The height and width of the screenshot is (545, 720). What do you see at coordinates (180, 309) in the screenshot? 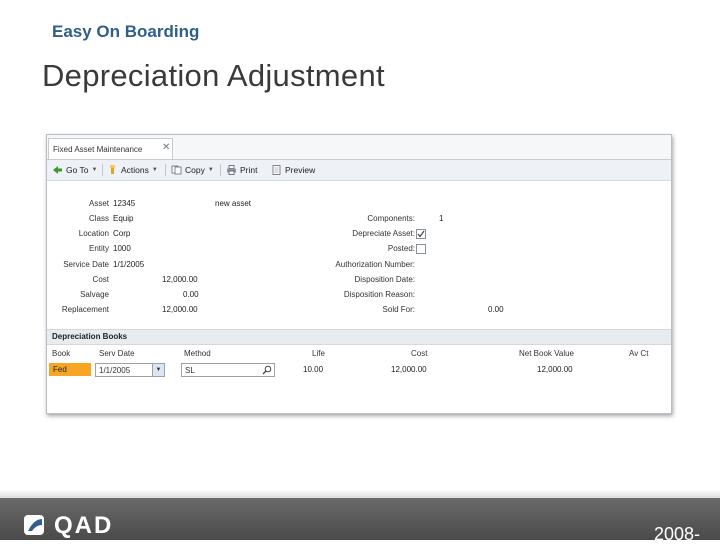
I see `replacement-field: 12,000.00` at bounding box center [180, 309].